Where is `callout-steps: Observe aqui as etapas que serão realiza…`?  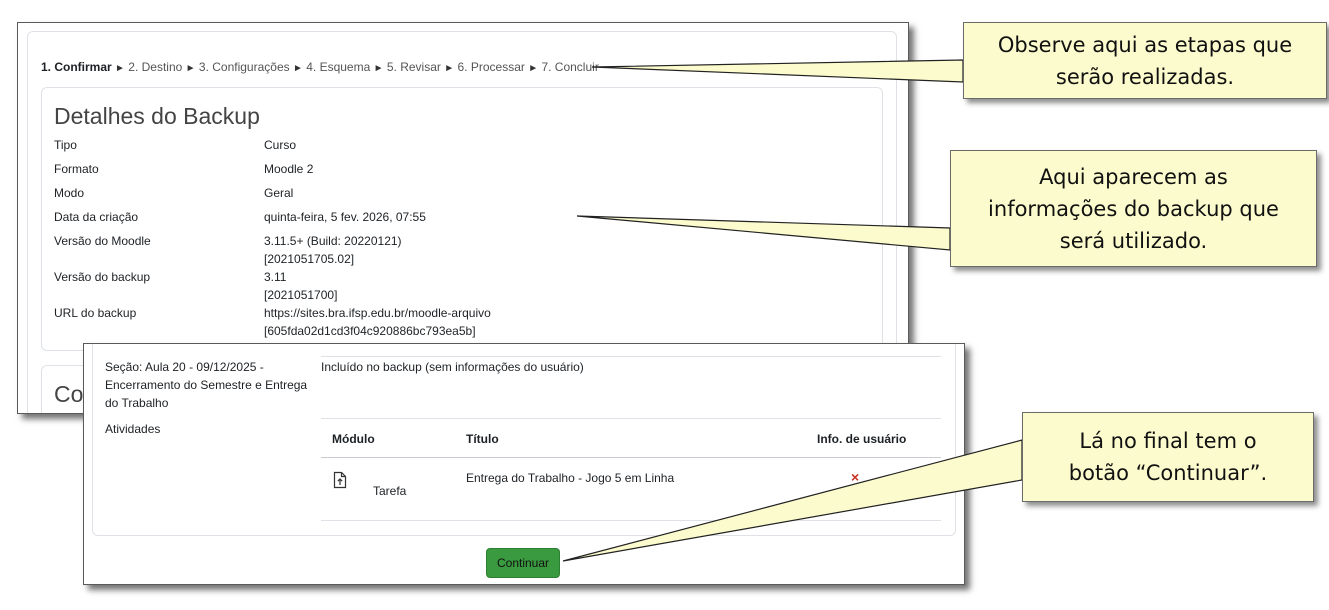
callout-steps: Observe aqui as etapas que serão realiza… is located at coordinates (1145, 60).